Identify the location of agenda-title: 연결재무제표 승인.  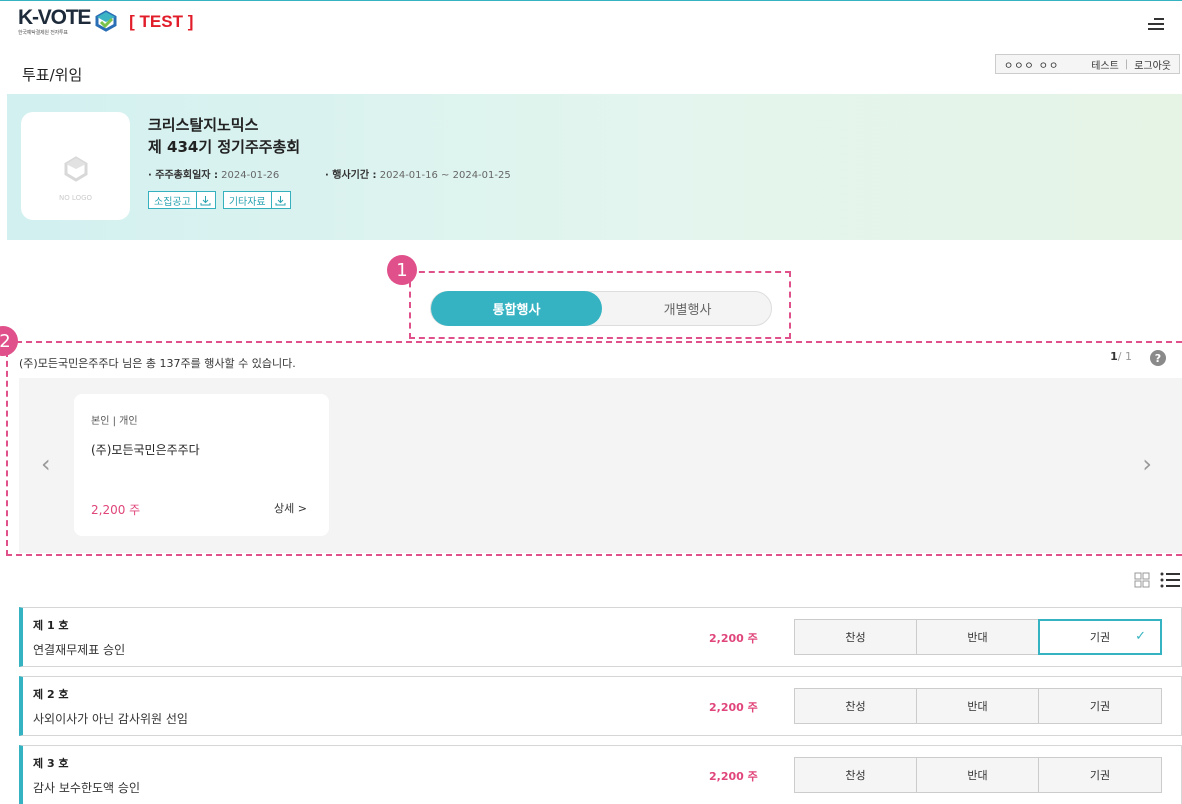
(79, 650).